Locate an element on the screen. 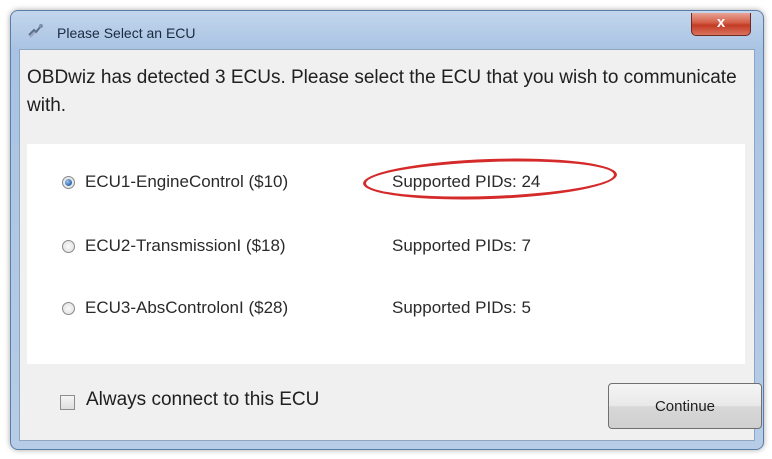  title-bar: Please Select an ECU x is located at coordinates (387, 29).